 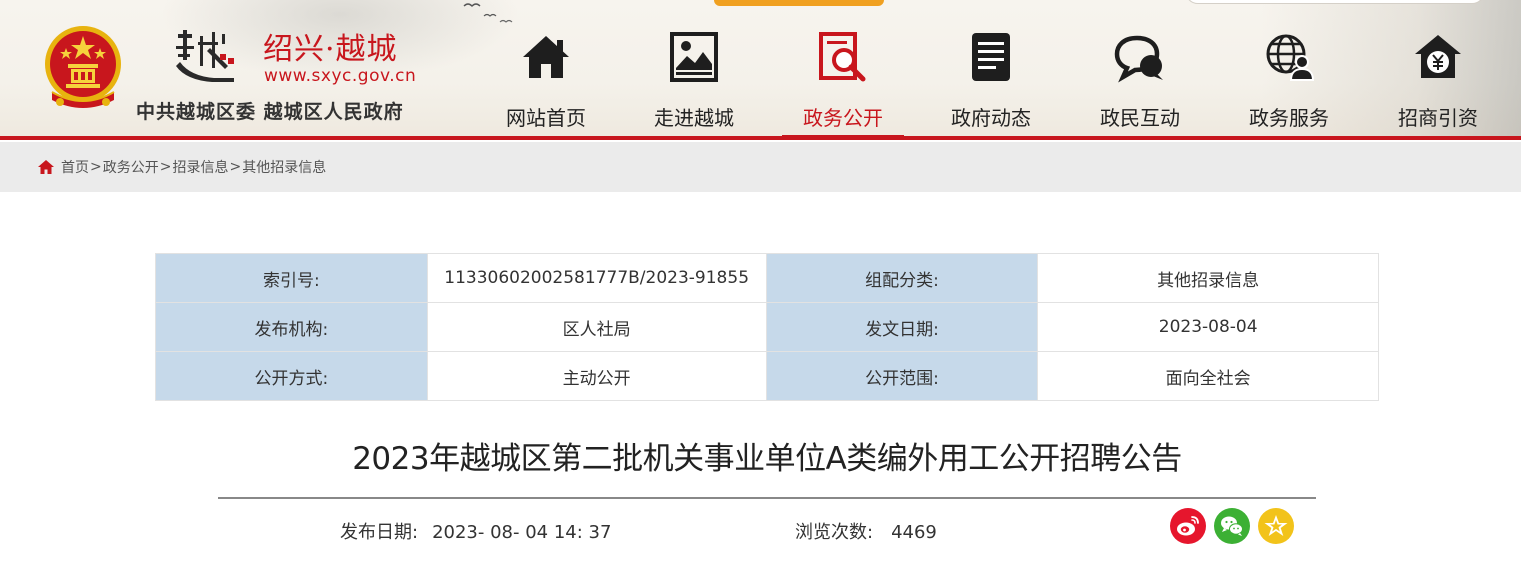 I want to click on publish-date: 发布日期: 2023- 08- 04 14: 37, so click(x=475, y=531).